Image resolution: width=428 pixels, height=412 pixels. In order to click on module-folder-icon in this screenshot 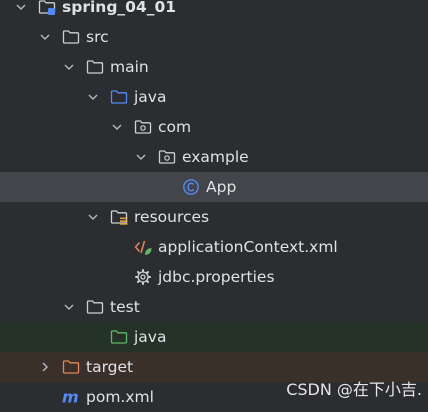, I will do `click(47, 7)`.